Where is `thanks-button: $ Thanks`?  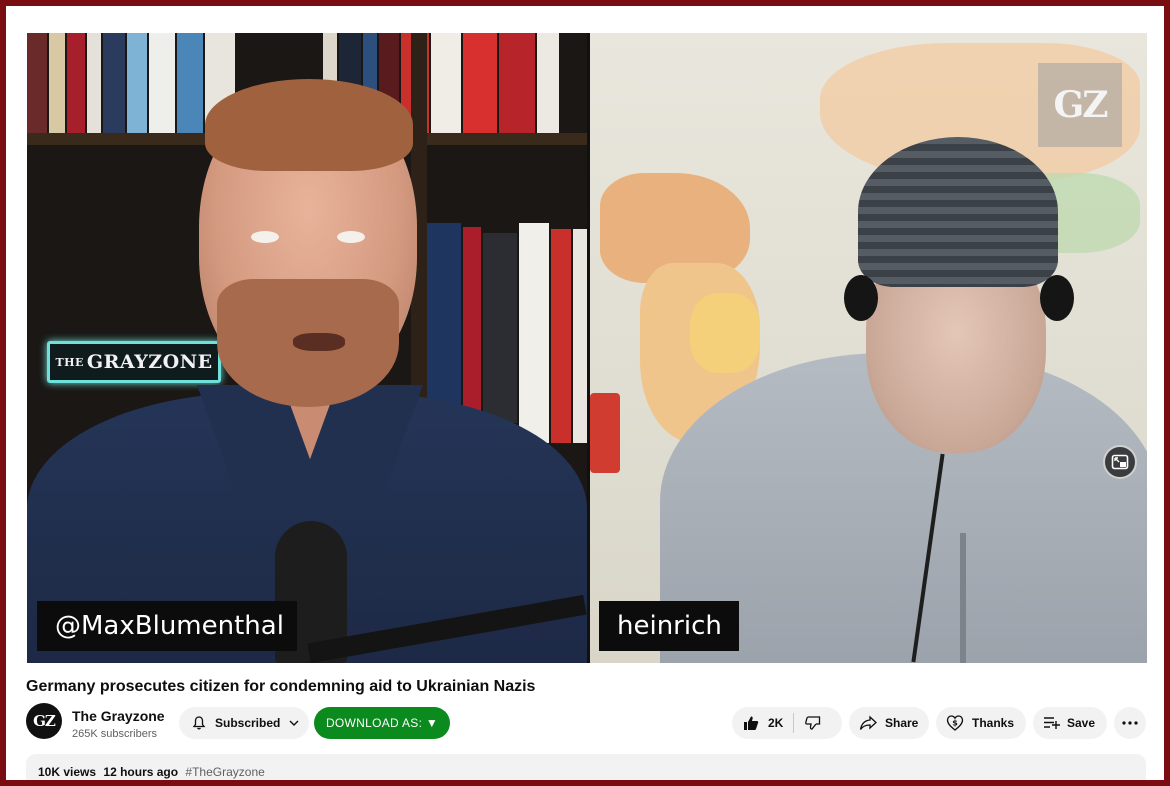 thanks-button: $ Thanks is located at coordinates (981, 723).